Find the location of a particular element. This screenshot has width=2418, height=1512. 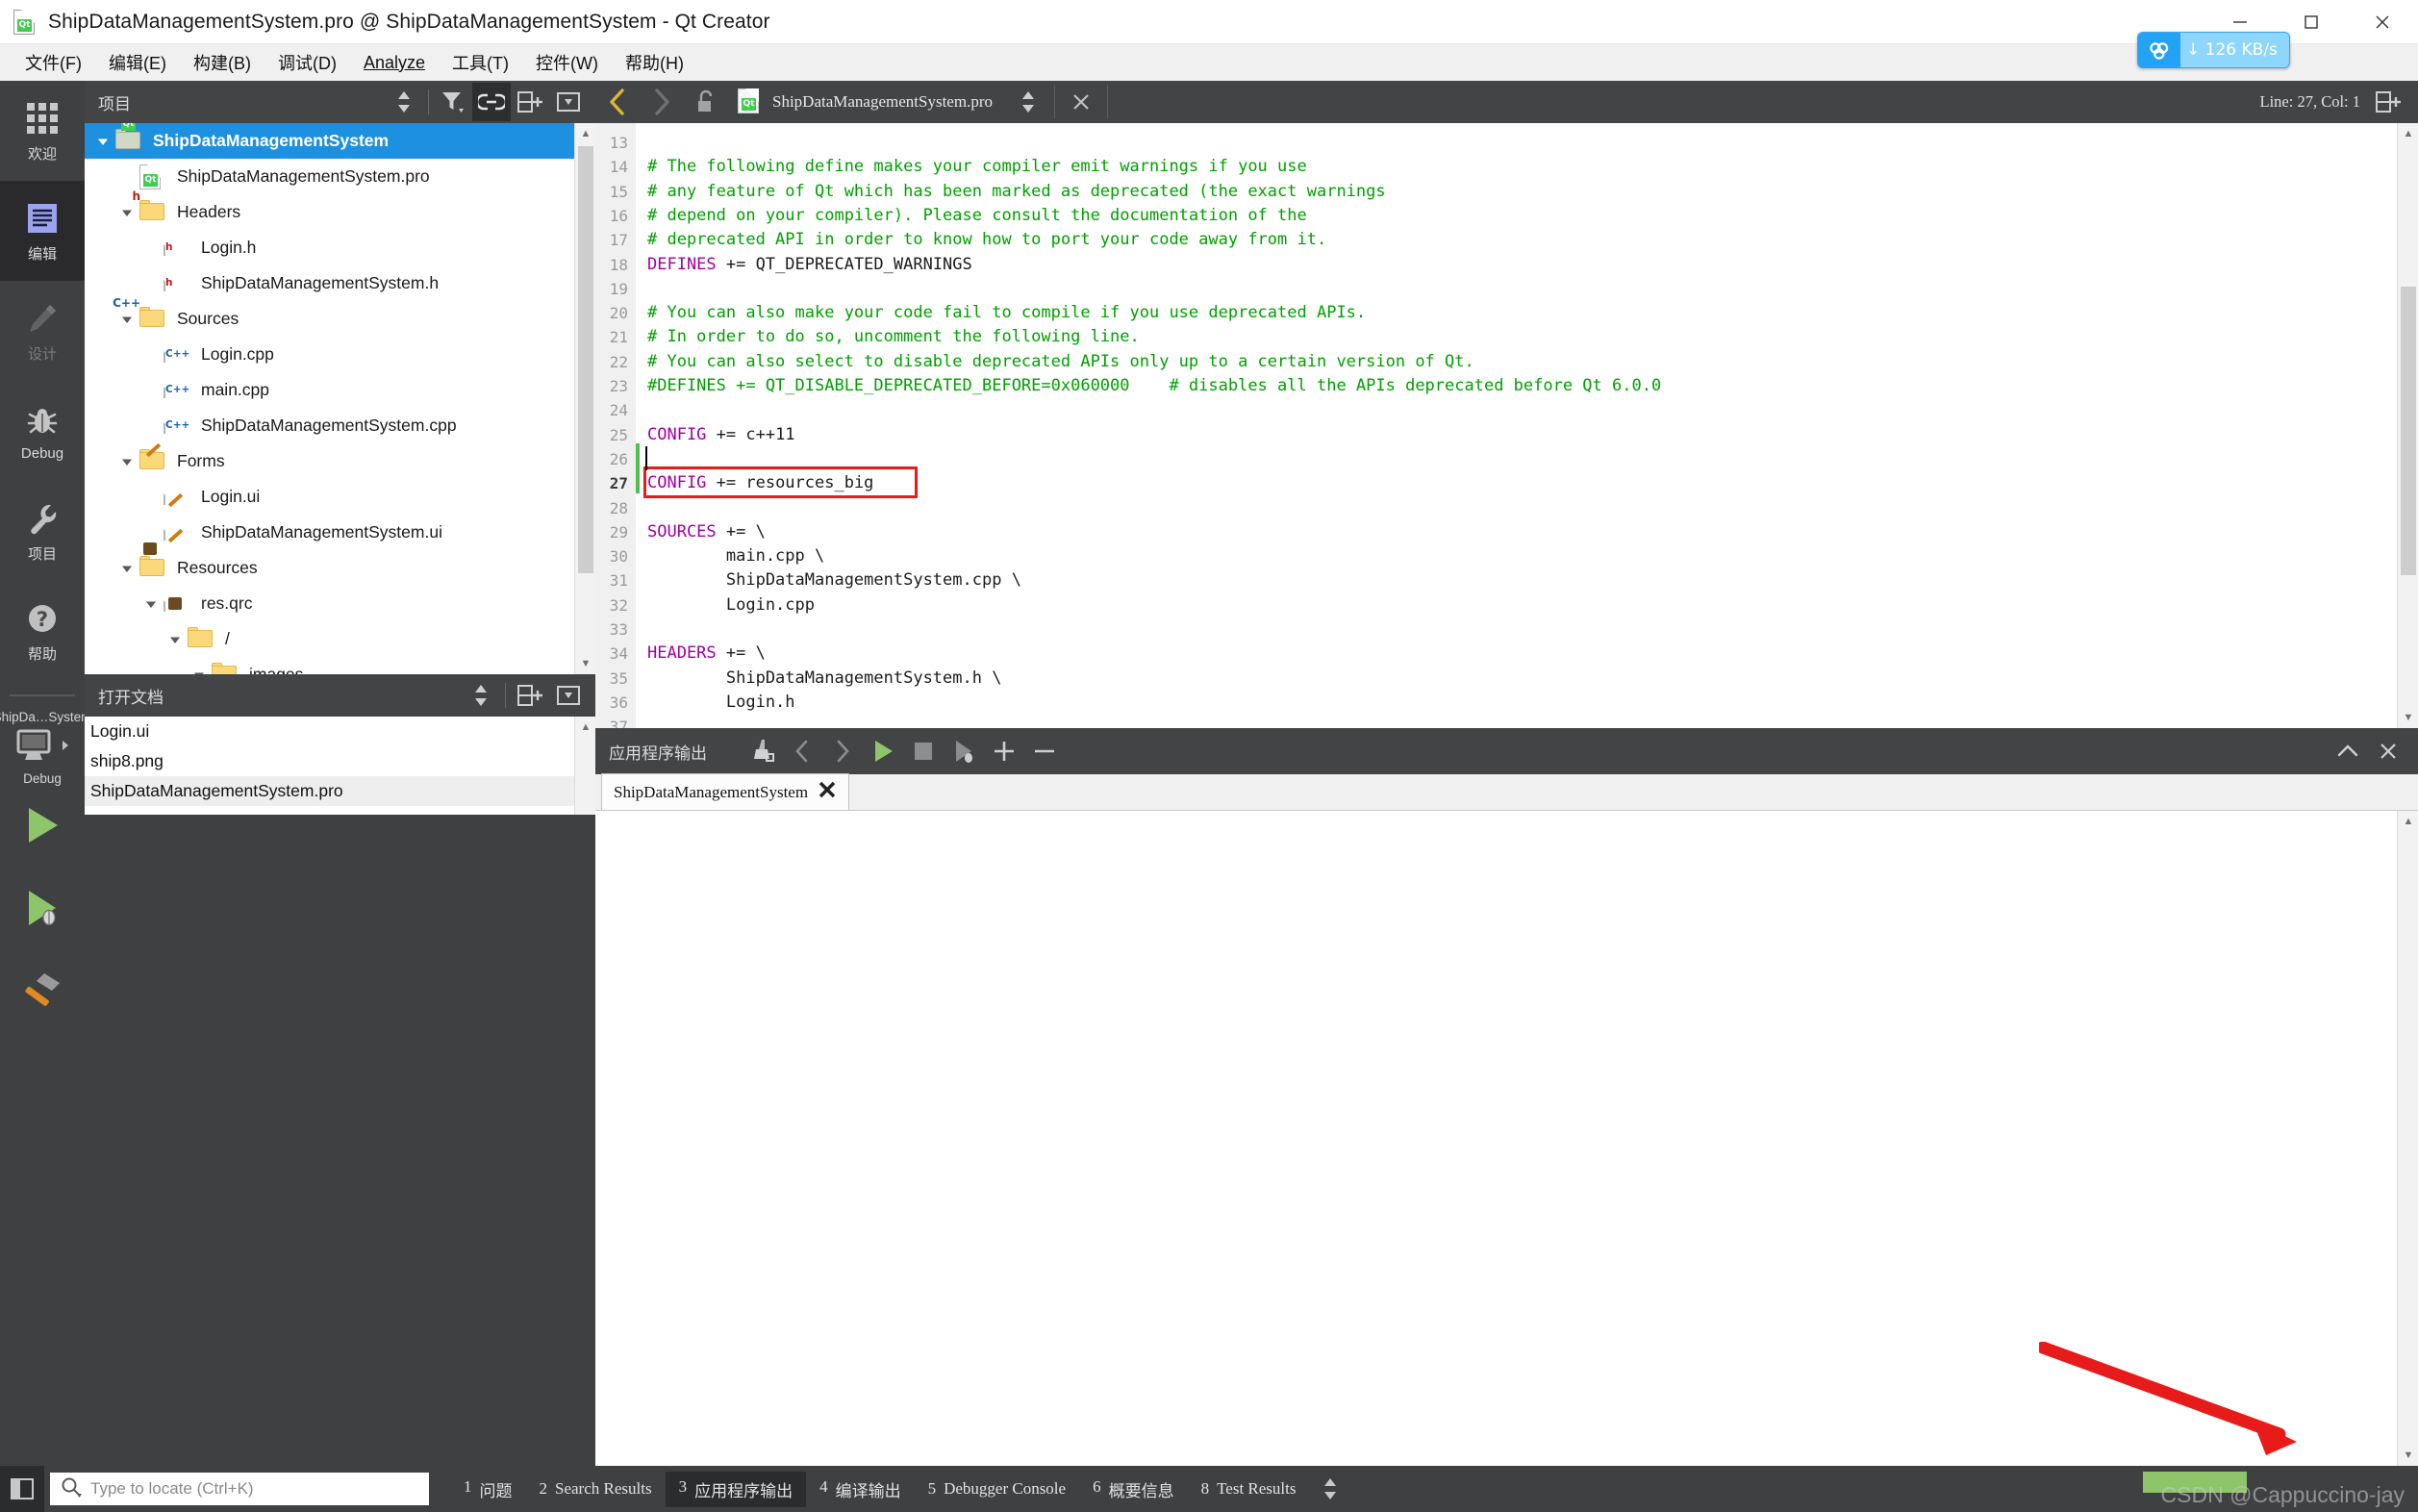

debug-button is located at coordinates (42, 910).